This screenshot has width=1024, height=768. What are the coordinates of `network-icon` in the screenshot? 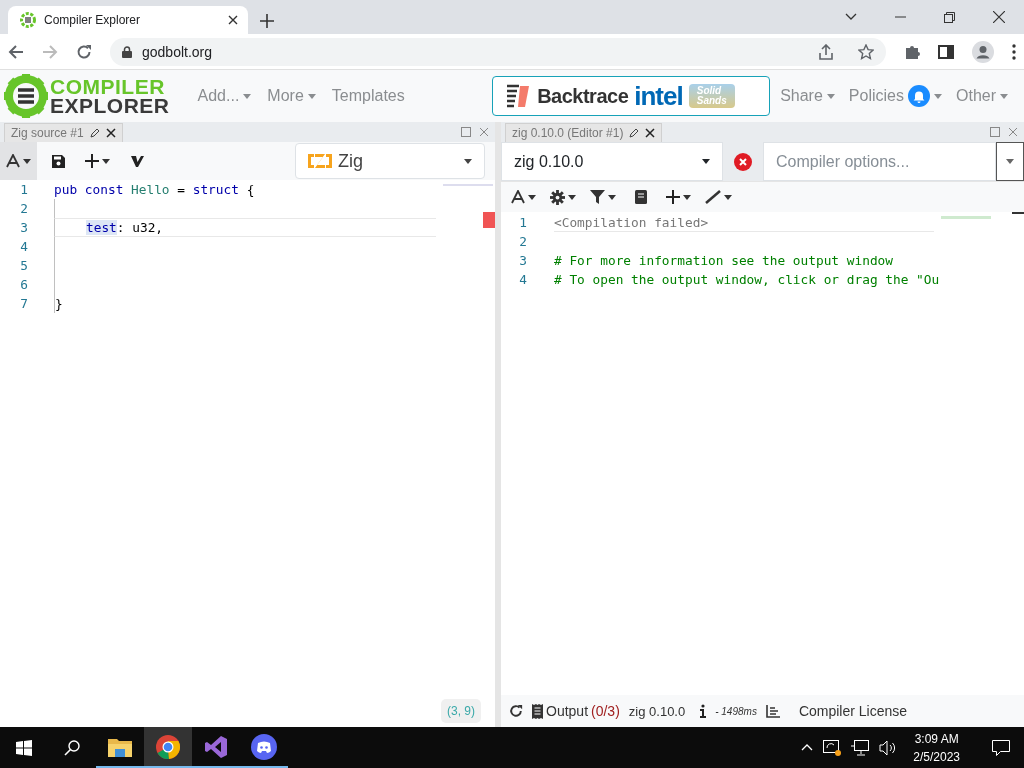 It's located at (860, 747).